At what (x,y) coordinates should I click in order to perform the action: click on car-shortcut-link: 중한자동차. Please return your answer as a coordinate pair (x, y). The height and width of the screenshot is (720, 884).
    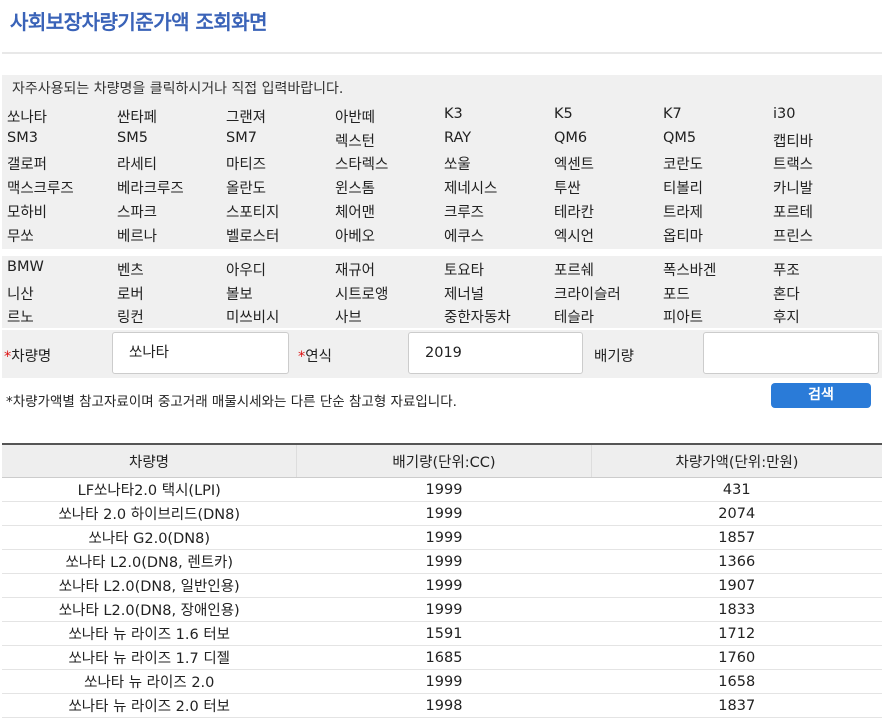
    Looking at the image, I should click on (477, 316).